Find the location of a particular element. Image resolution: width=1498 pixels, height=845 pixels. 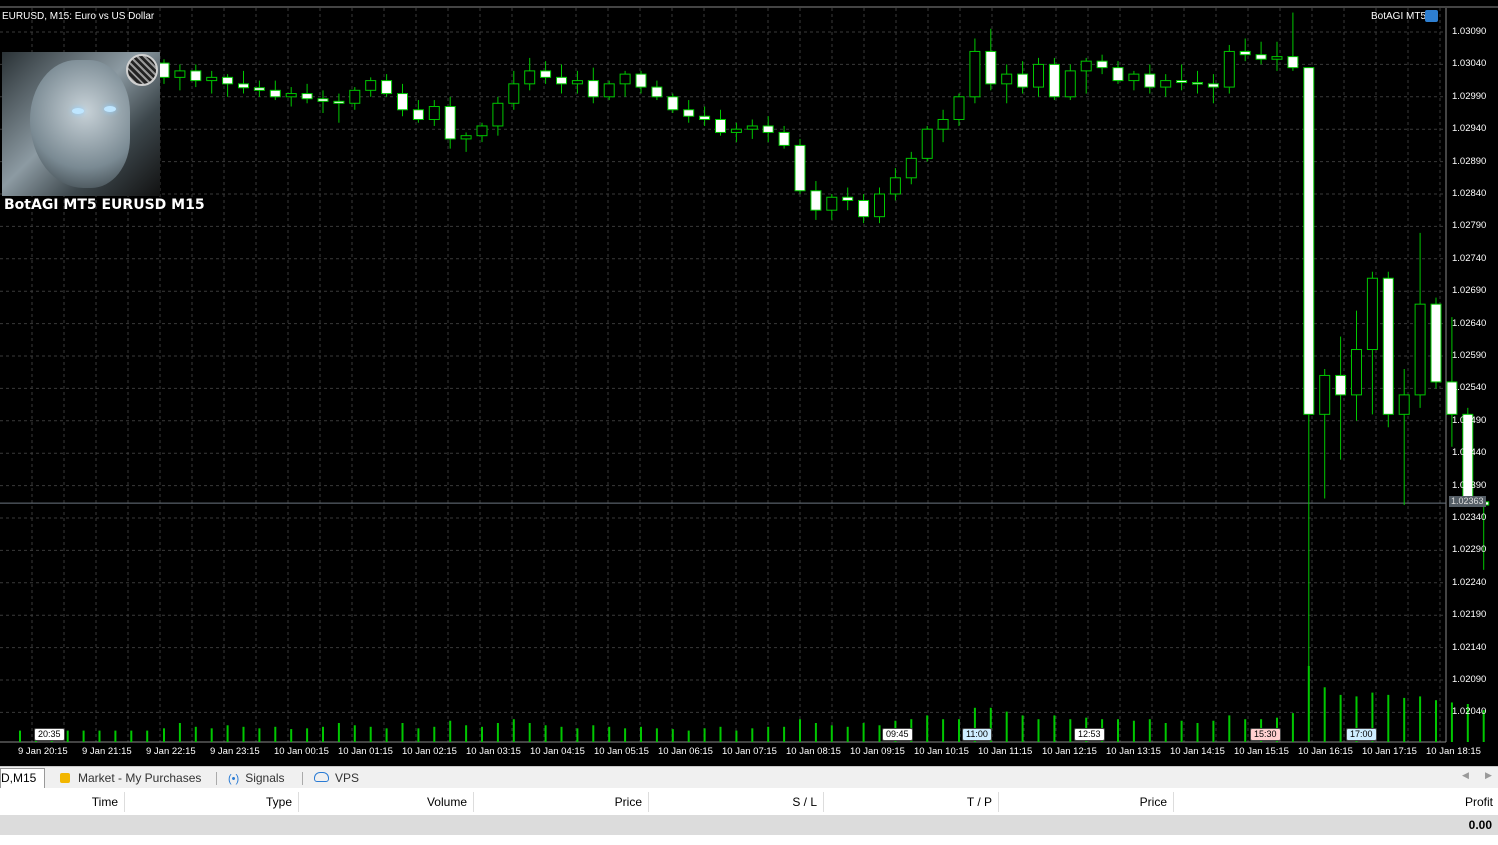

lock-icon is located at coordinates (65, 778).